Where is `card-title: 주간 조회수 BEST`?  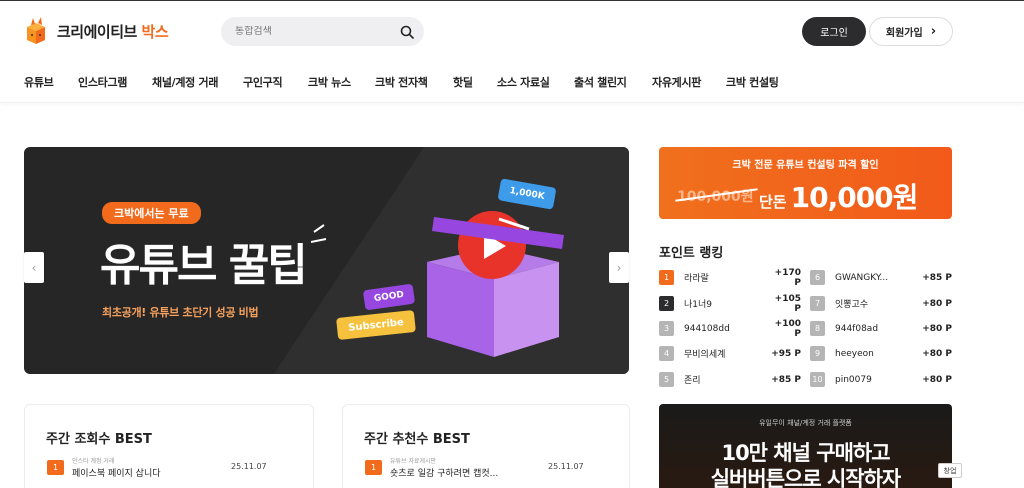
card-title: 주간 조회수 BEST is located at coordinates (99, 439).